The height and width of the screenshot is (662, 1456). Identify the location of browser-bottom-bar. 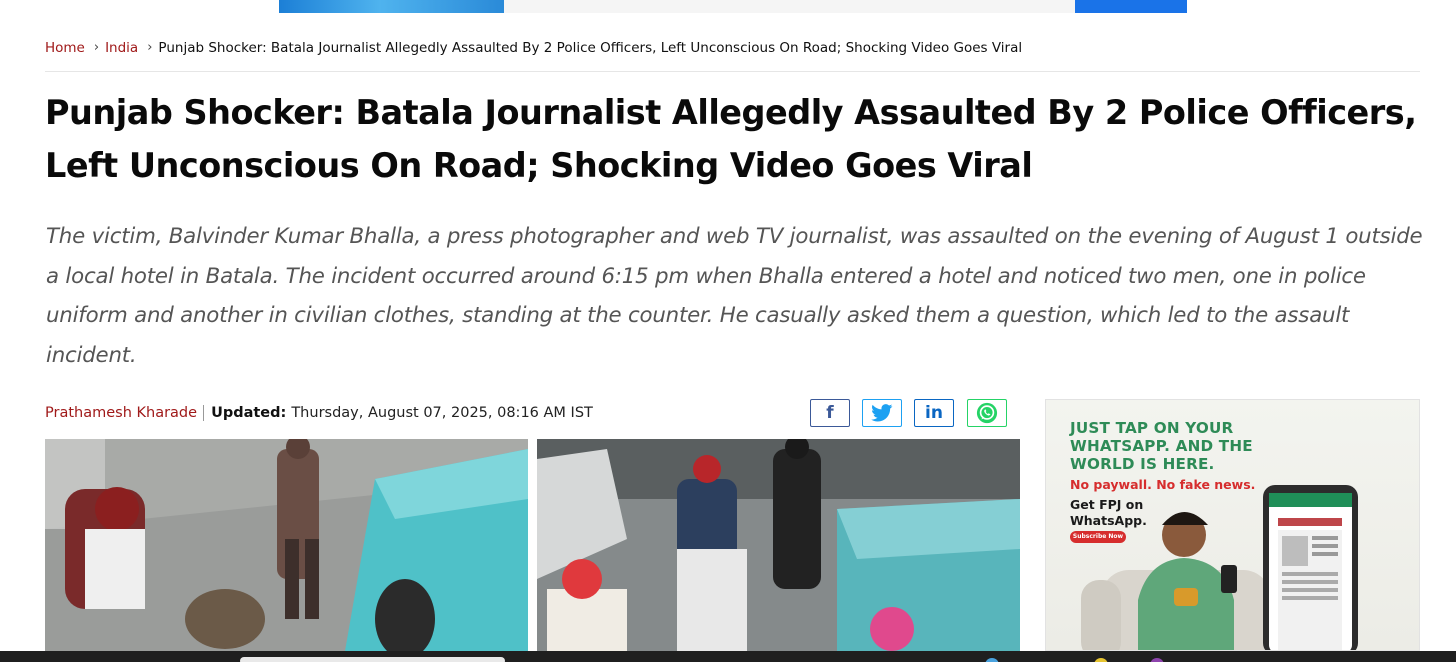
(728, 656).